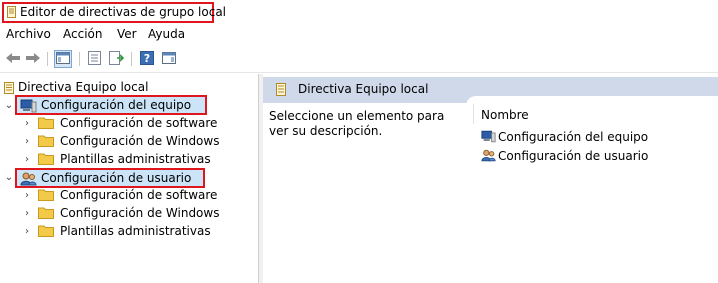 Image resolution: width=718 pixels, height=283 pixels. Describe the element at coordinates (473, 114) in the screenshot. I see `column-divider` at that location.